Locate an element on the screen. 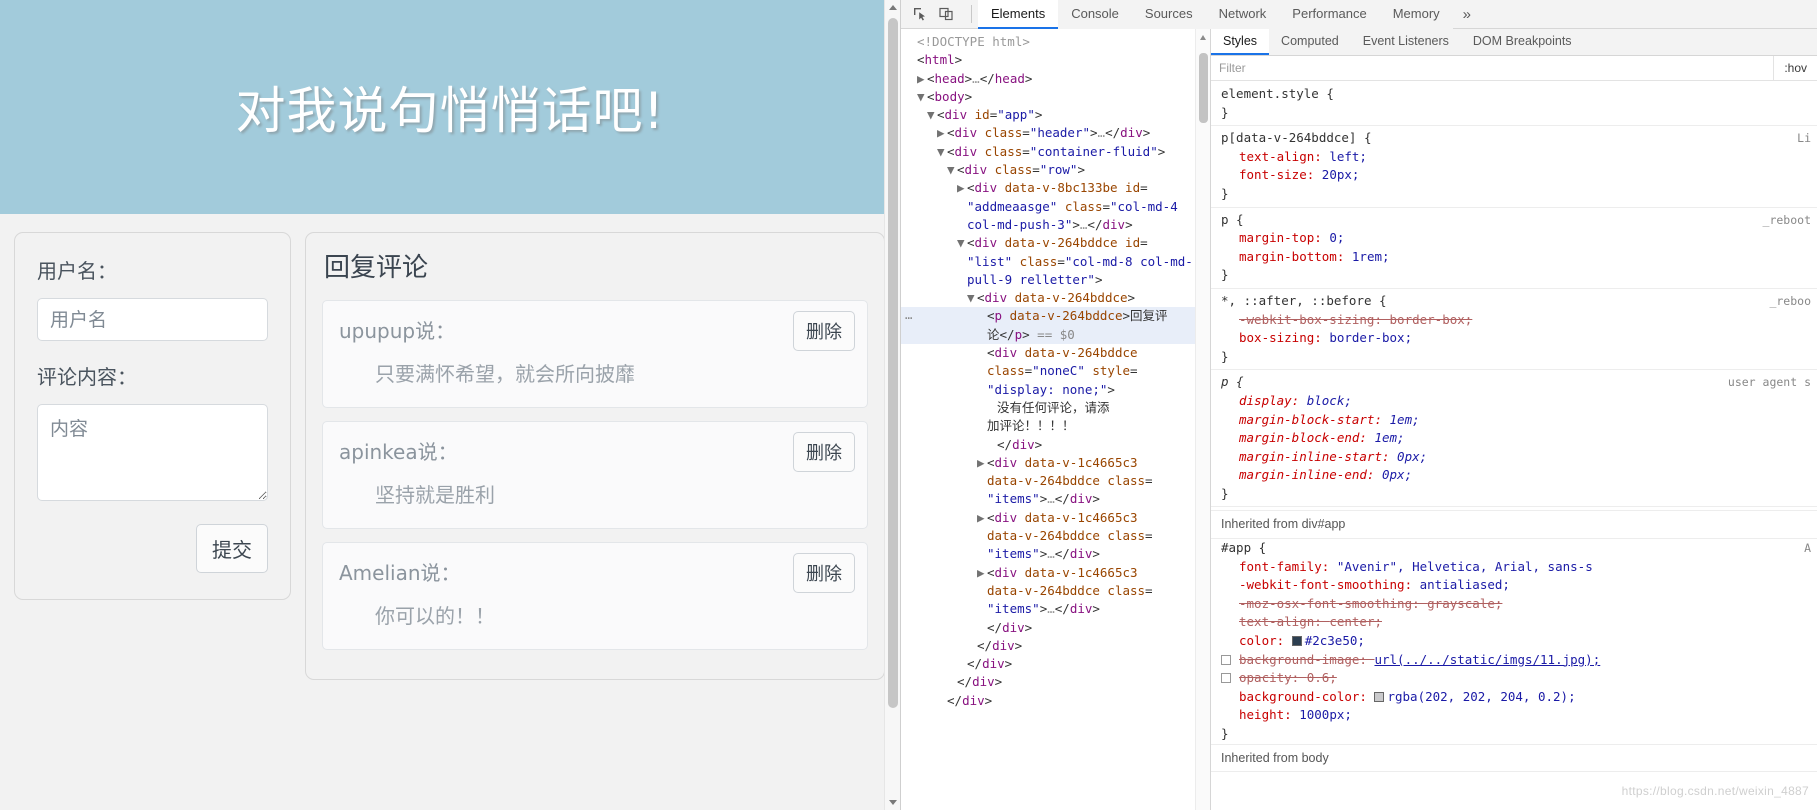 The width and height of the screenshot is (1817, 810). css-property-name: -moz-osx-font-smoothing: is located at coordinates (1324, 603).